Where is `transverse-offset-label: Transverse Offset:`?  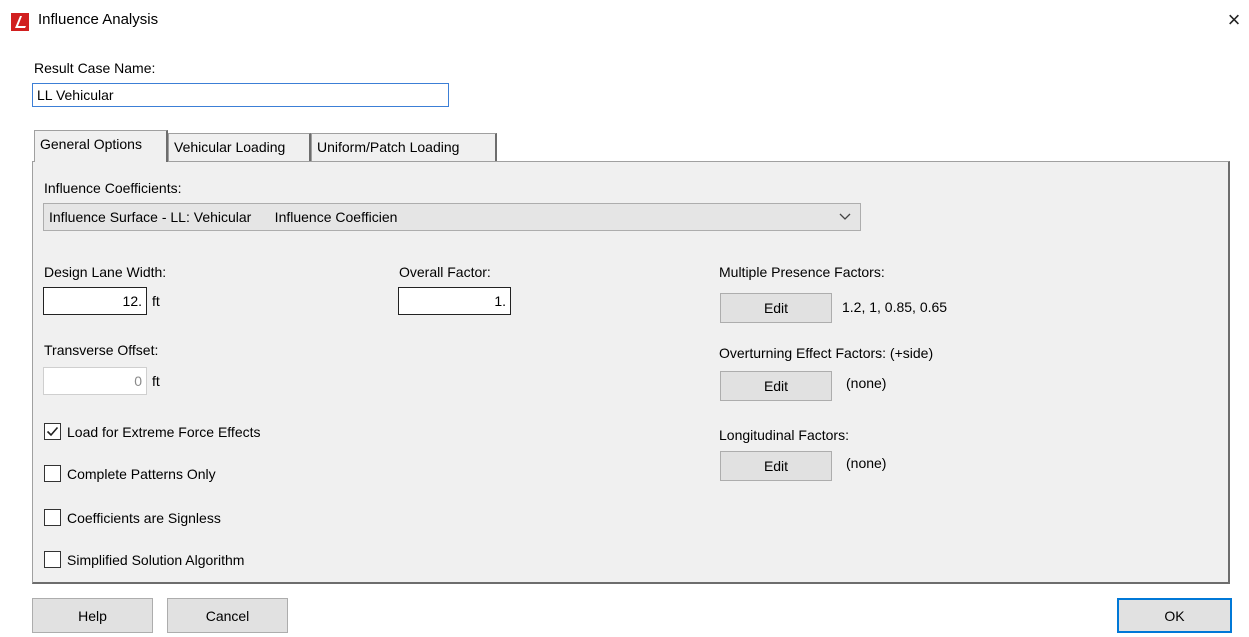 transverse-offset-label: Transverse Offset: is located at coordinates (101, 350).